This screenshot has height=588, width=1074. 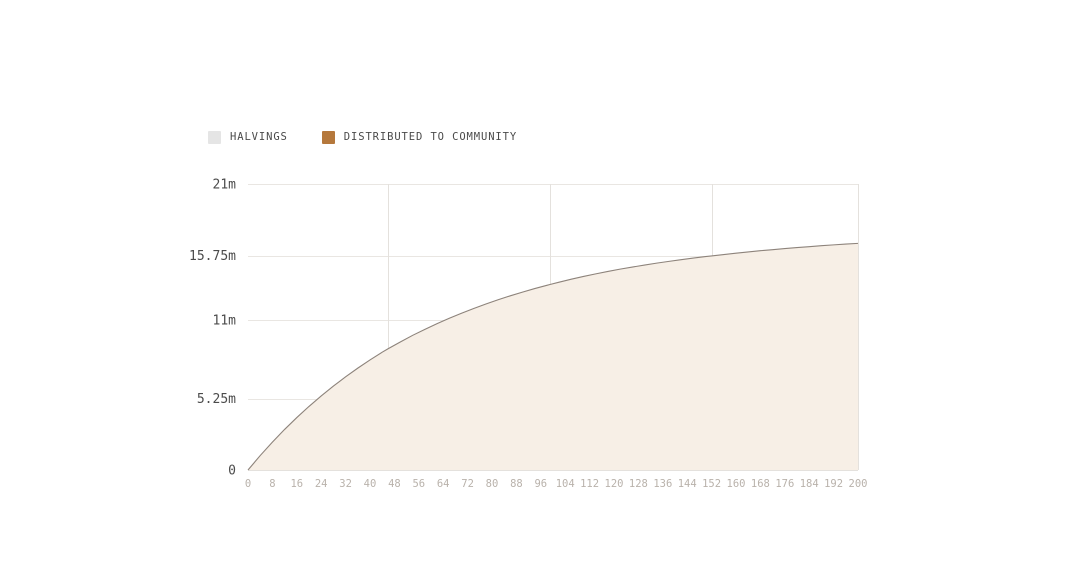 What do you see at coordinates (833, 484) in the screenshot?
I see `x-tick-192: 192` at bounding box center [833, 484].